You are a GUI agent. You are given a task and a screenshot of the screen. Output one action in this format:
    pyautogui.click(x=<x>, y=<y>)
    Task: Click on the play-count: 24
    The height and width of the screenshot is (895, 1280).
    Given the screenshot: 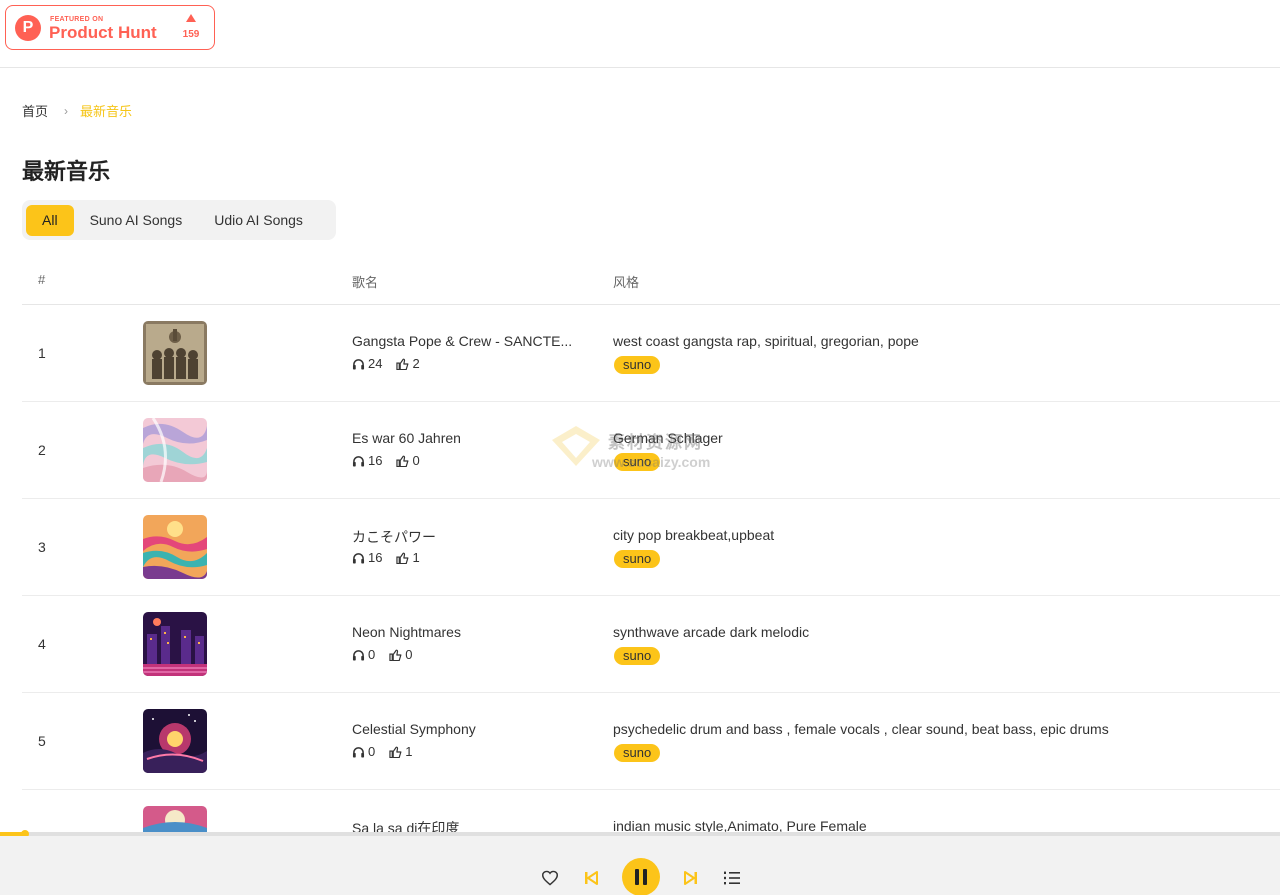 What is the action you would take?
    pyautogui.click(x=367, y=363)
    